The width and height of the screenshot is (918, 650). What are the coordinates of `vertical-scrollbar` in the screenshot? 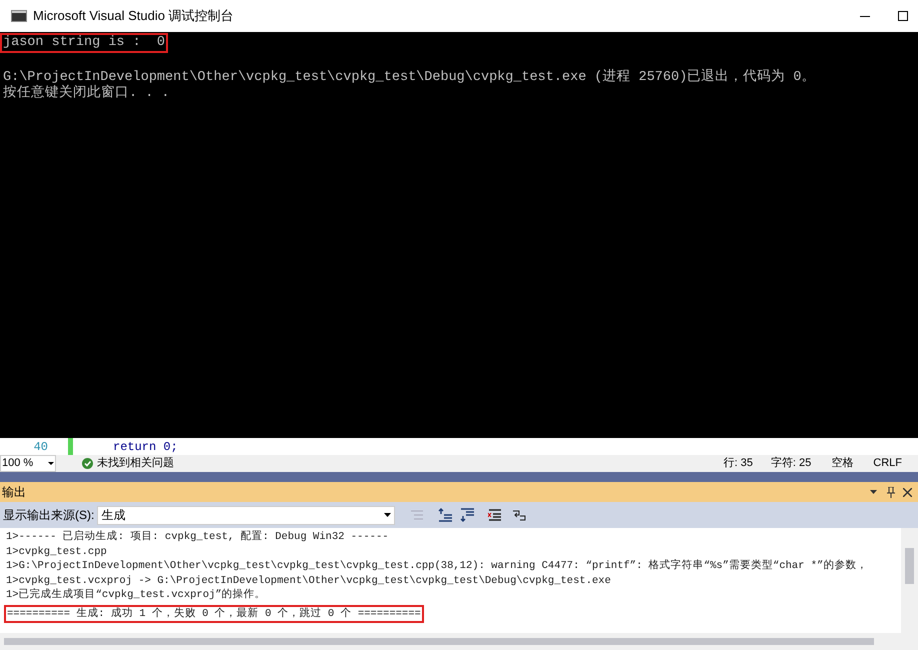 It's located at (909, 589).